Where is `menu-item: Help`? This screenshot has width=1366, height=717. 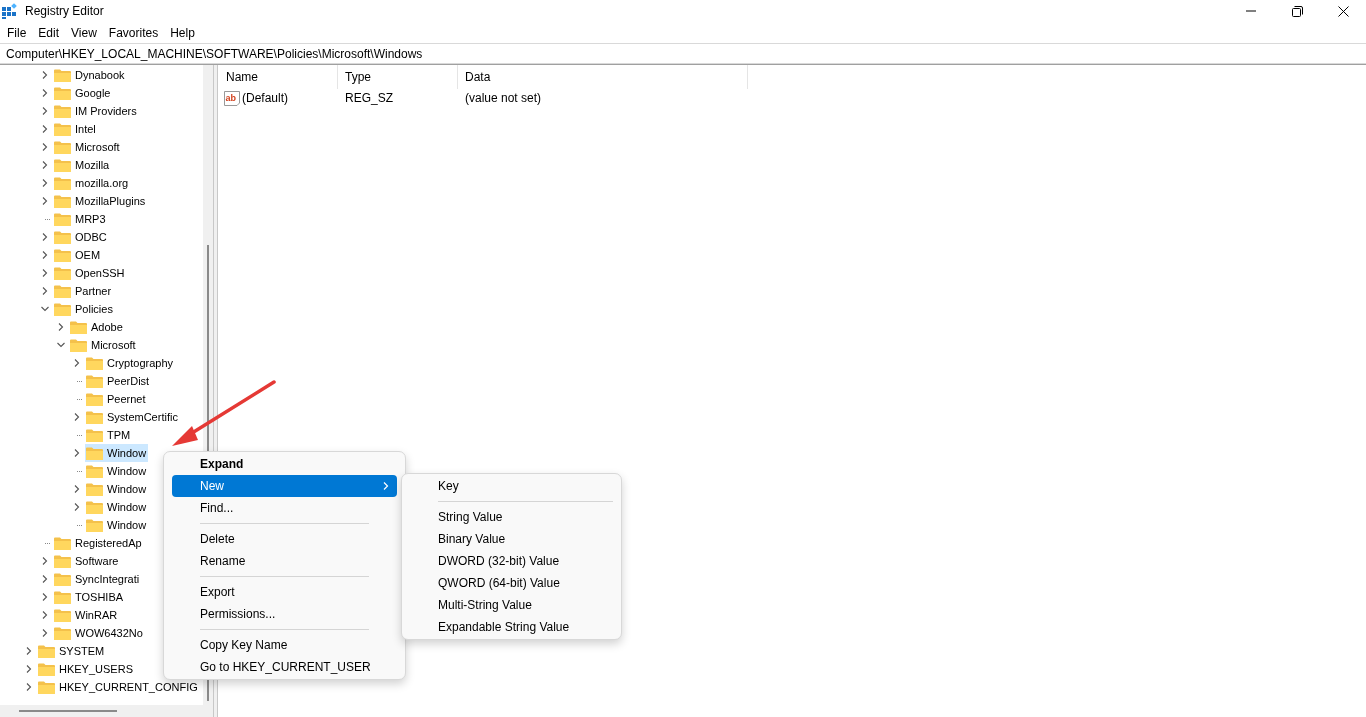 menu-item: Help is located at coordinates (182, 32).